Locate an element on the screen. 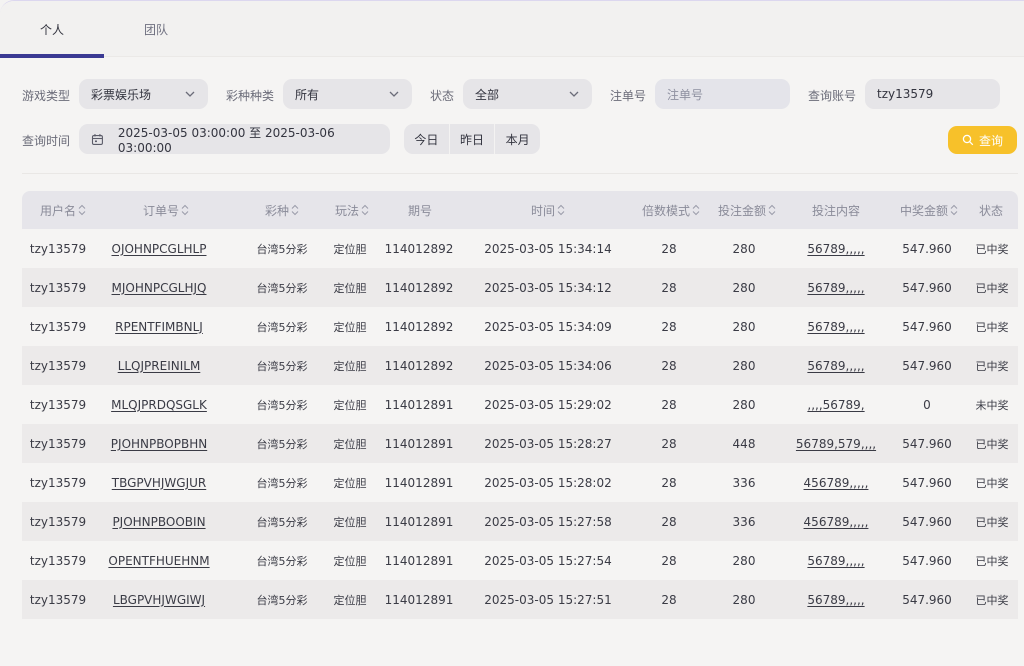 Image resolution: width=1024 pixels, height=666 pixels. cell-status: 未中奖 is located at coordinates (992, 405).